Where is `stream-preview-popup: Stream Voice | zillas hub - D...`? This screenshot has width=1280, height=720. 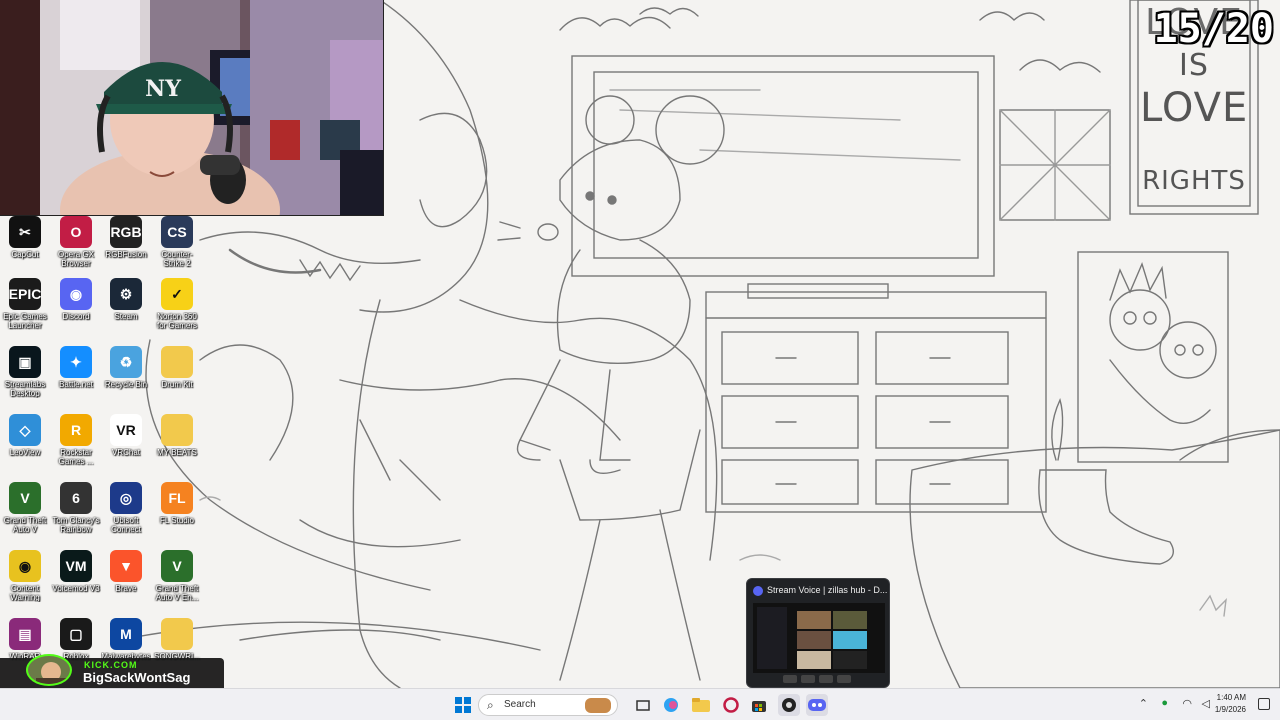 stream-preview-popup: Stream Voice | zillas hub - D... is located at coordinates (818, 633).